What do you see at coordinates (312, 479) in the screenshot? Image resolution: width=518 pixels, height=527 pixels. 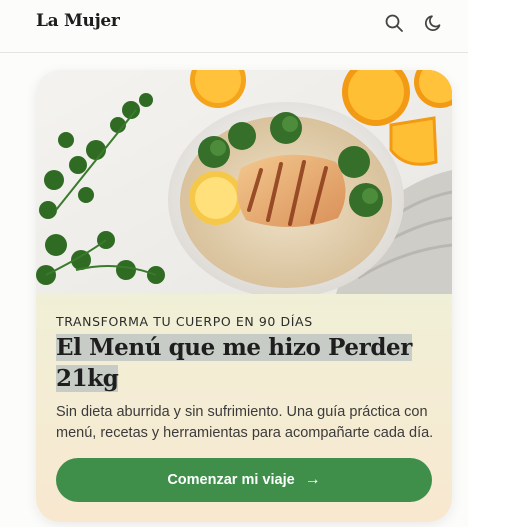 I see `arrow-right-icon: →` at bounding box center [312, 479].